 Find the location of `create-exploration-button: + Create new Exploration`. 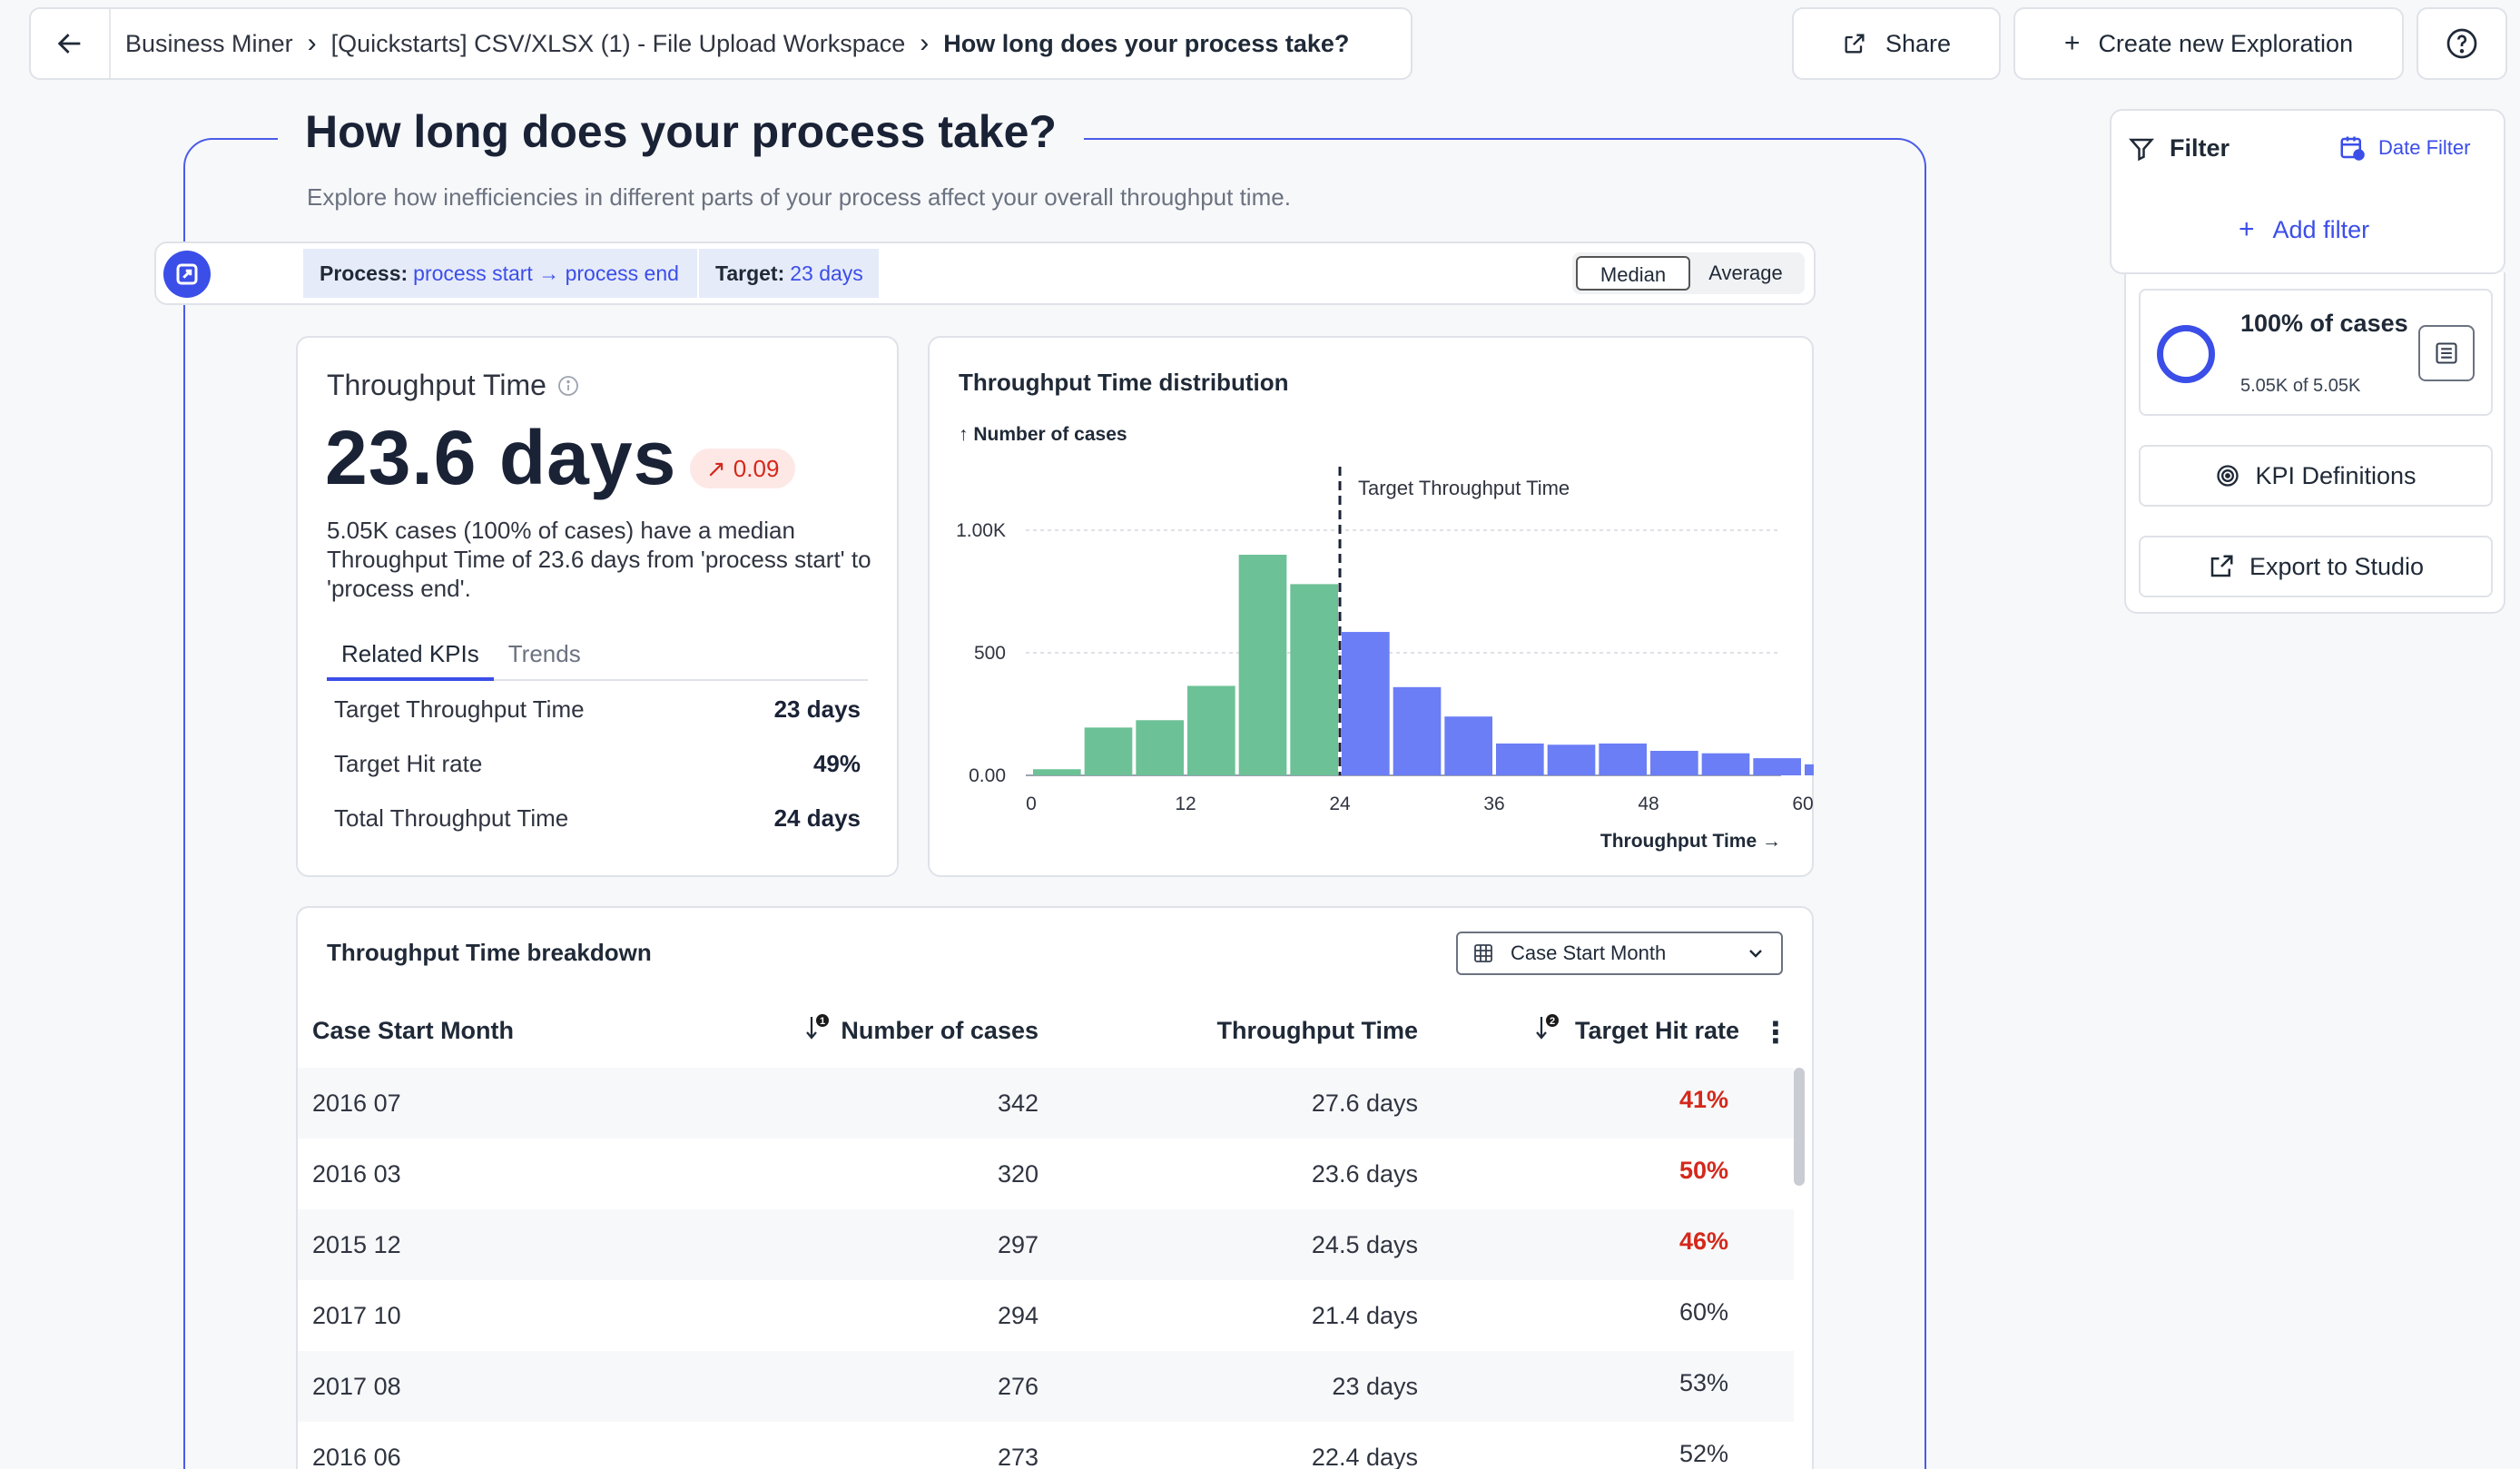

create-exploration-button: + Create new Exploration is located at coordinates (2209, 43).